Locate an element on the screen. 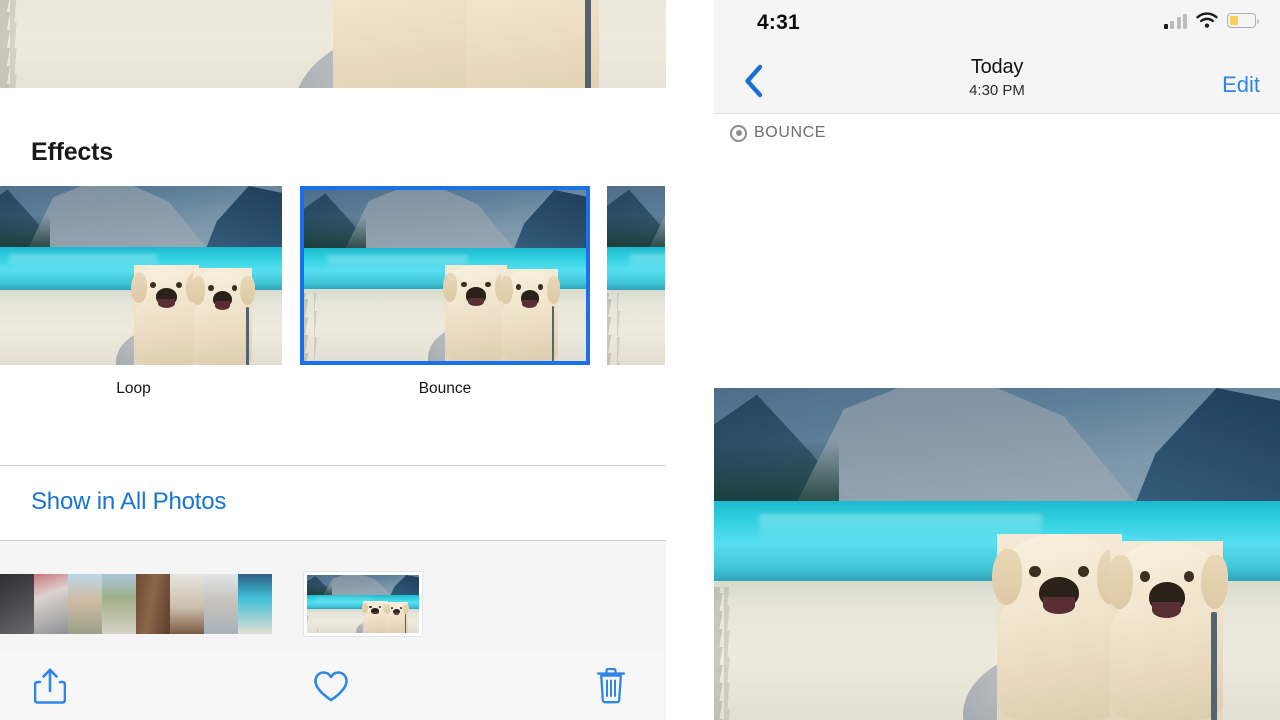  live-photo-effect-label: BOUNCE is located at coordinates (790, 132).